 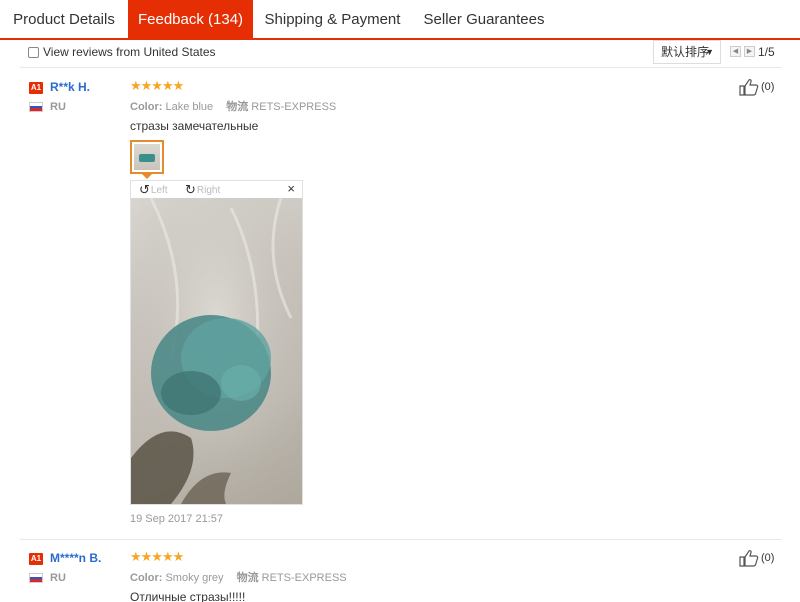 I want to click on review-date: 19 Sep 2017 21:57, so click(x=176, y=519).